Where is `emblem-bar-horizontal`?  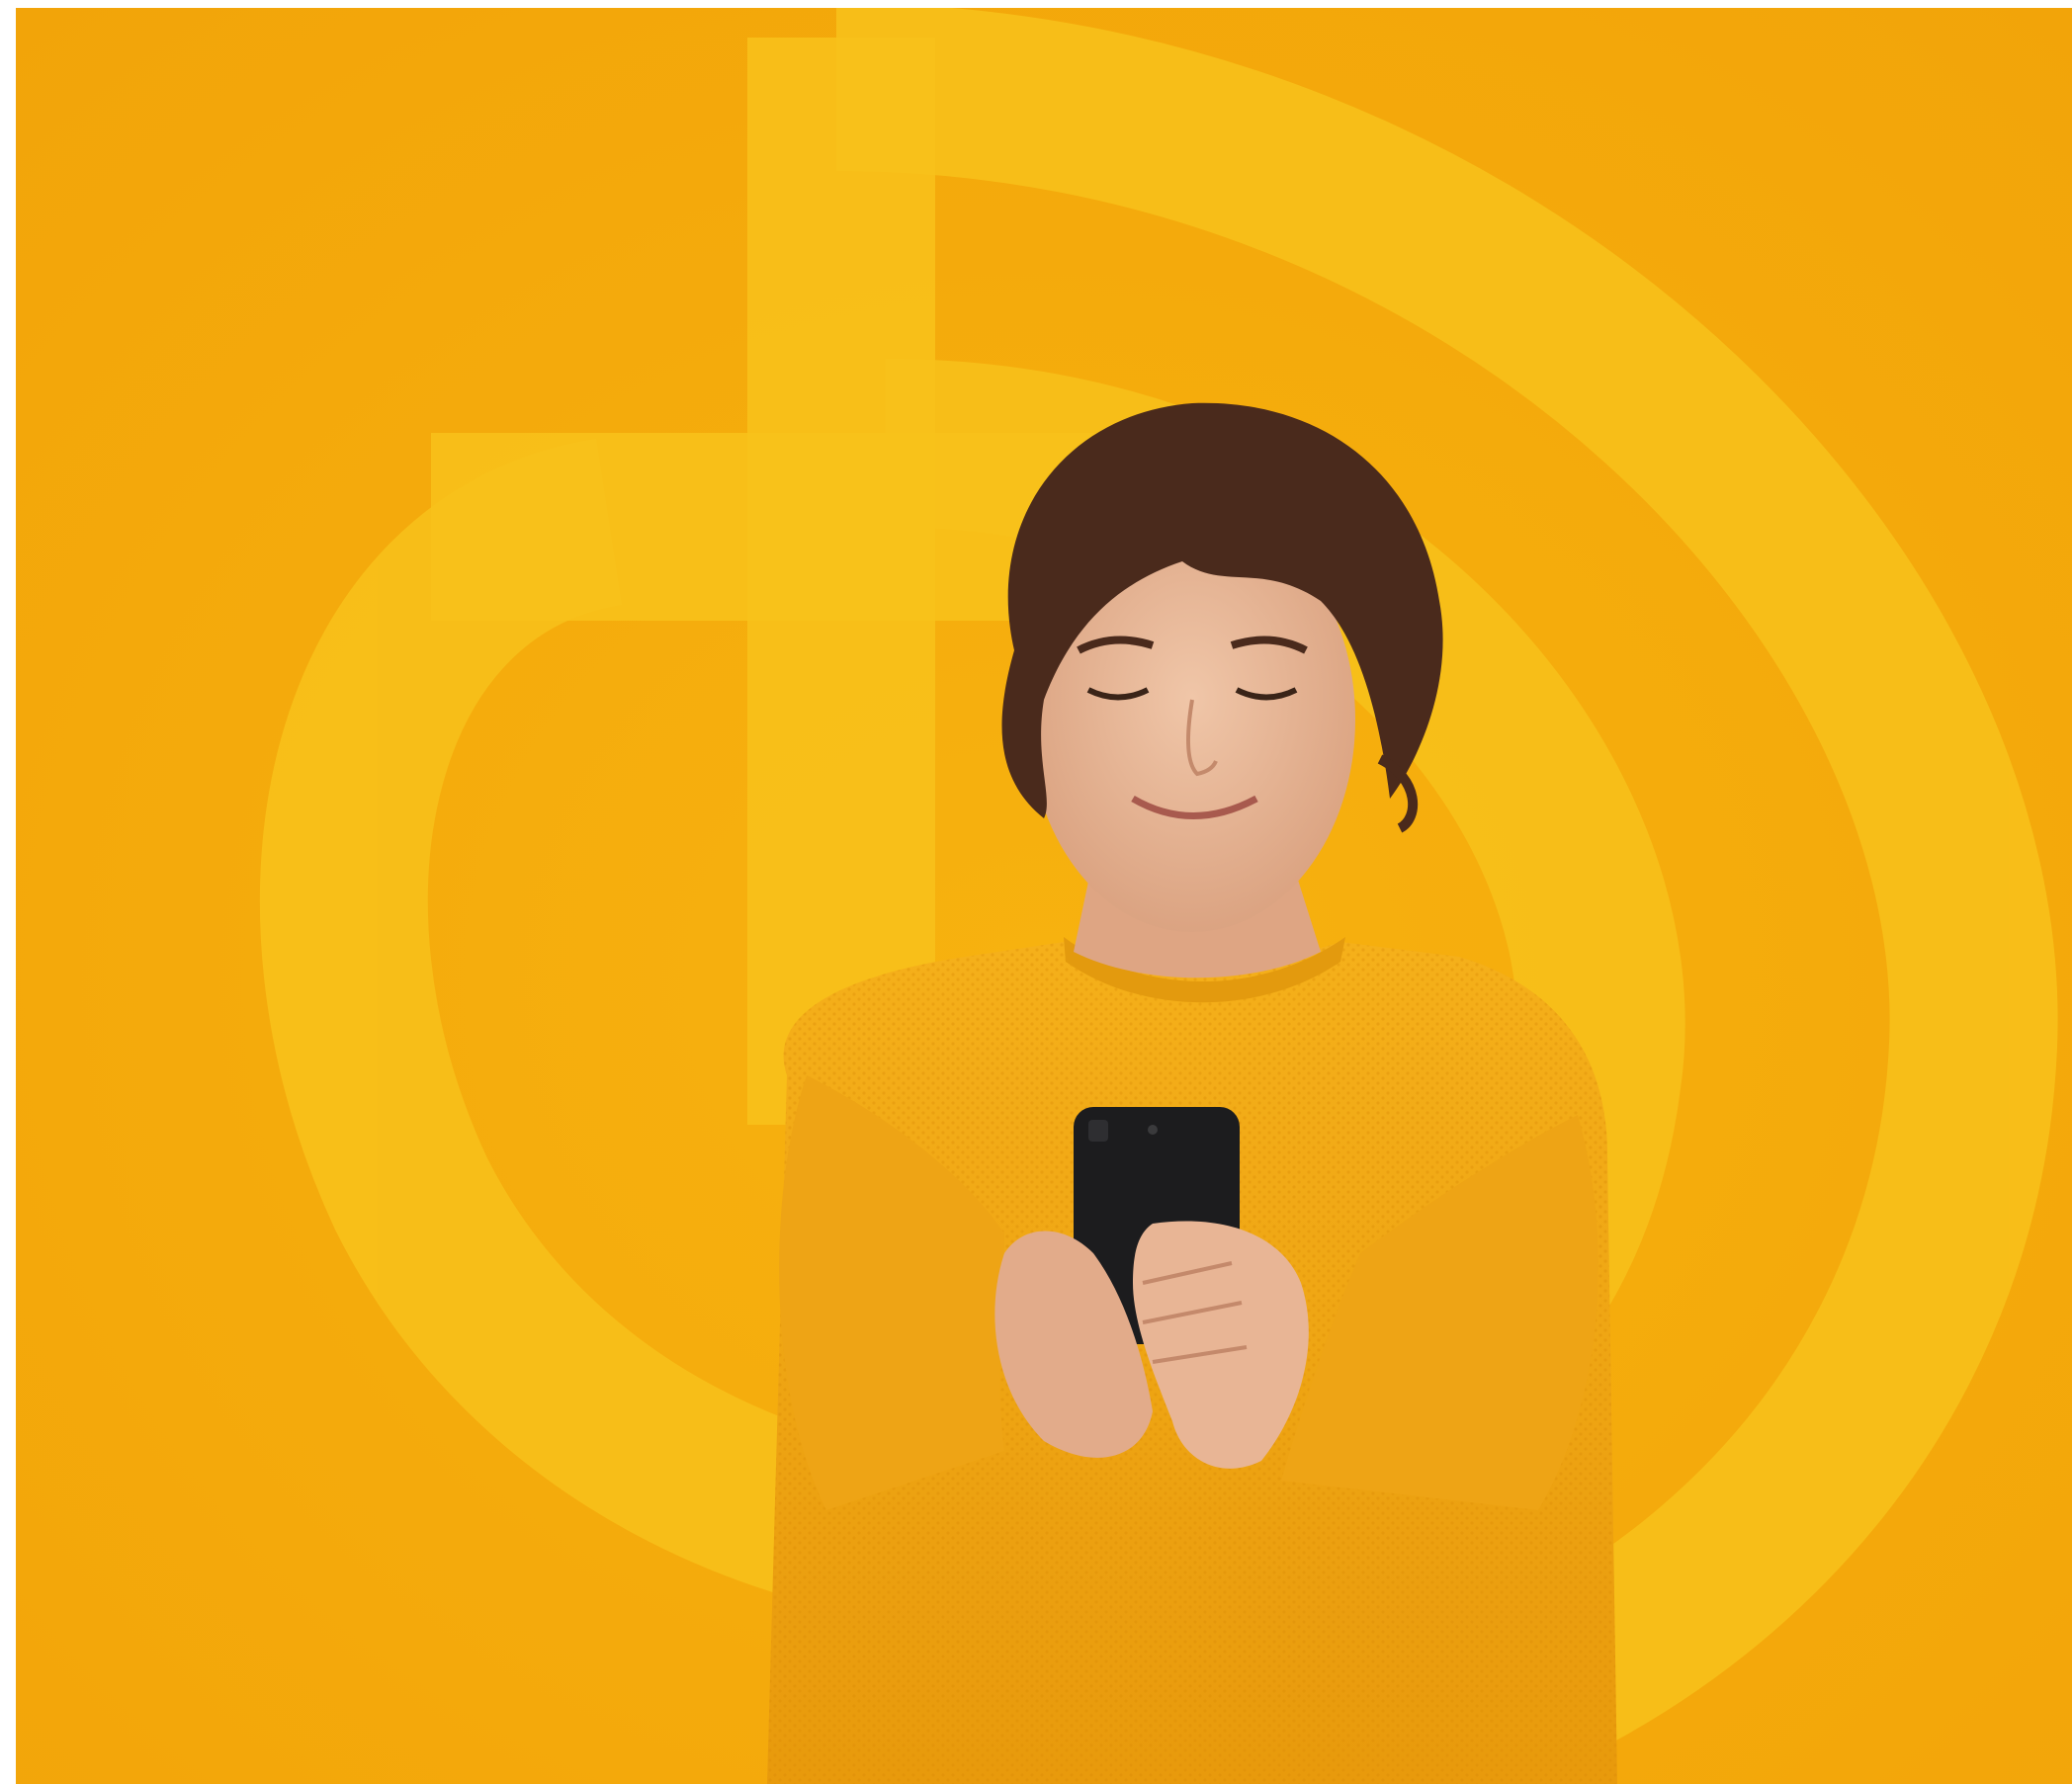 emblem-bar-horizontal is located at coordinates (767, 527).